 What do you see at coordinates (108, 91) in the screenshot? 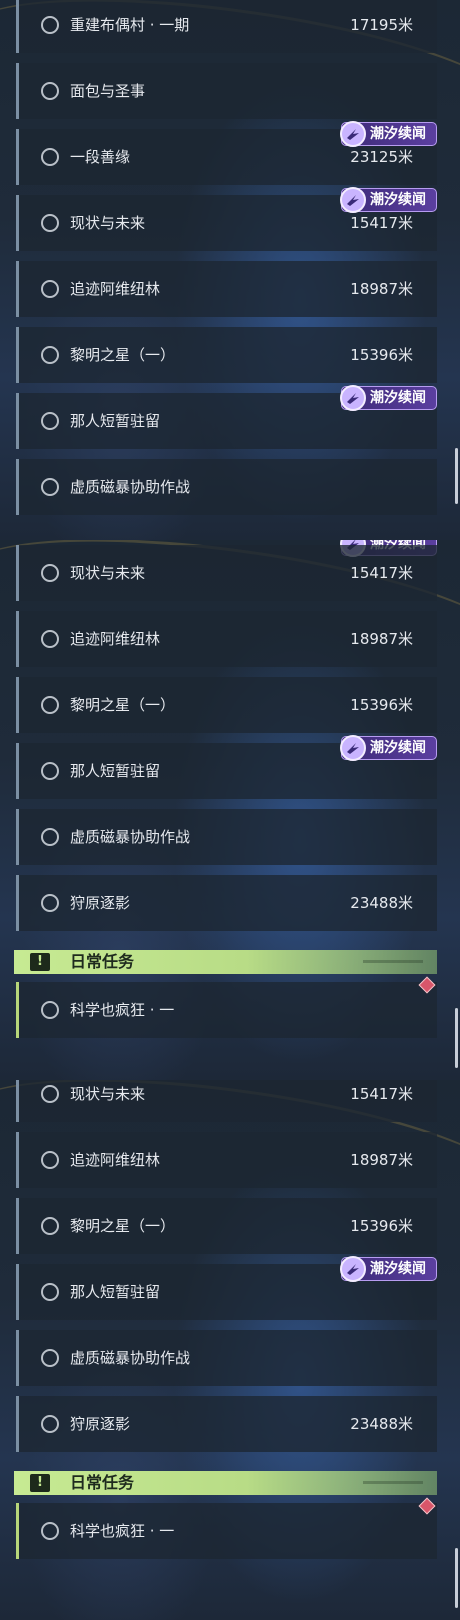
I see `quest-name: 面包与圣事` at bounding box center [108, 91].